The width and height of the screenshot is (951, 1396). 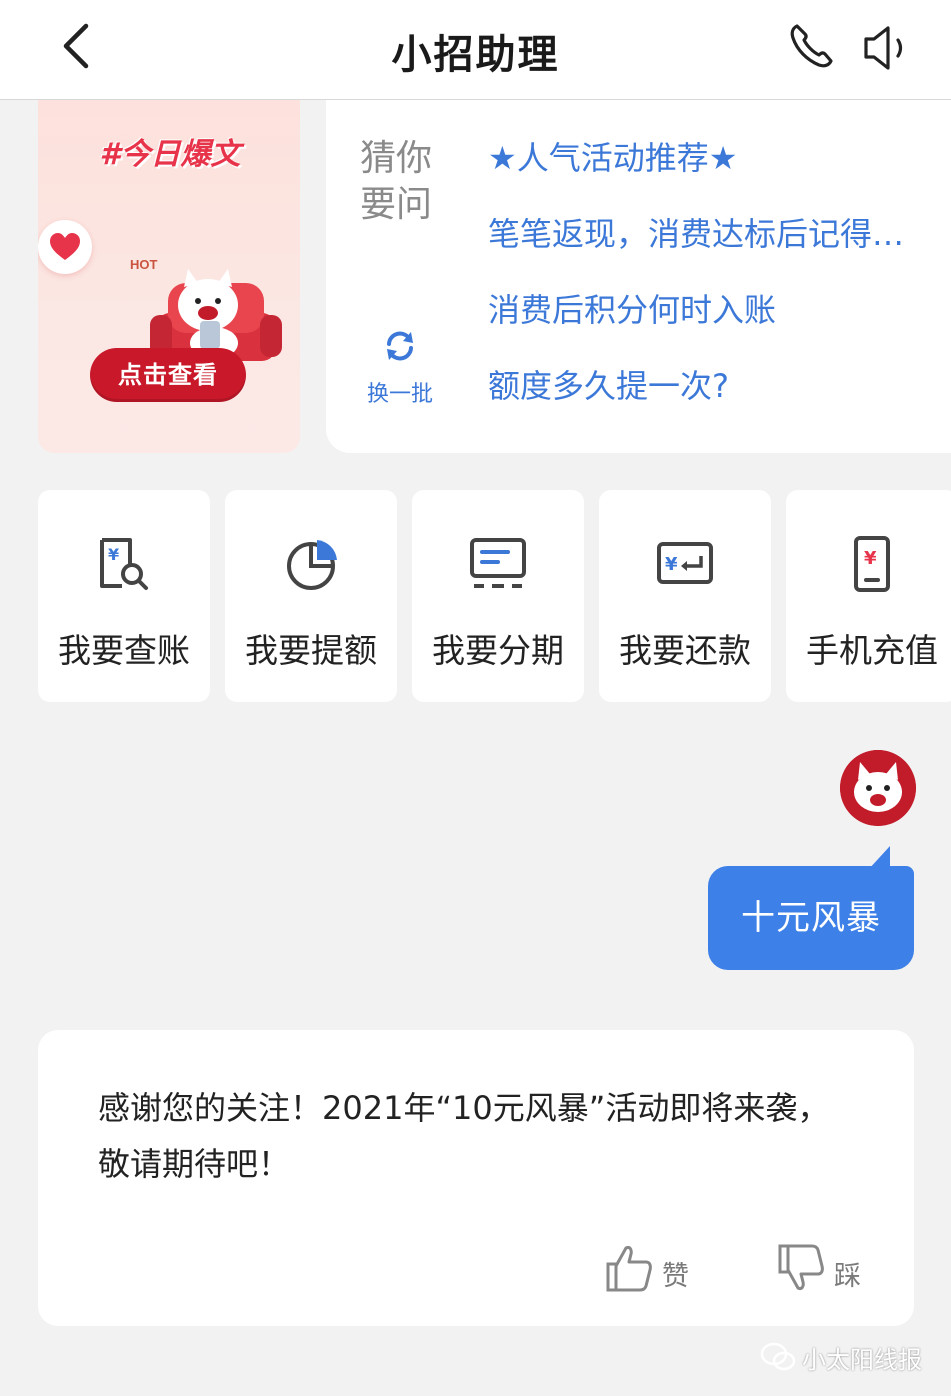 What do you see at coordinates (312, 565) in the screenshot?
I see `pie-chart-icon` at bounding box center [312, 565].